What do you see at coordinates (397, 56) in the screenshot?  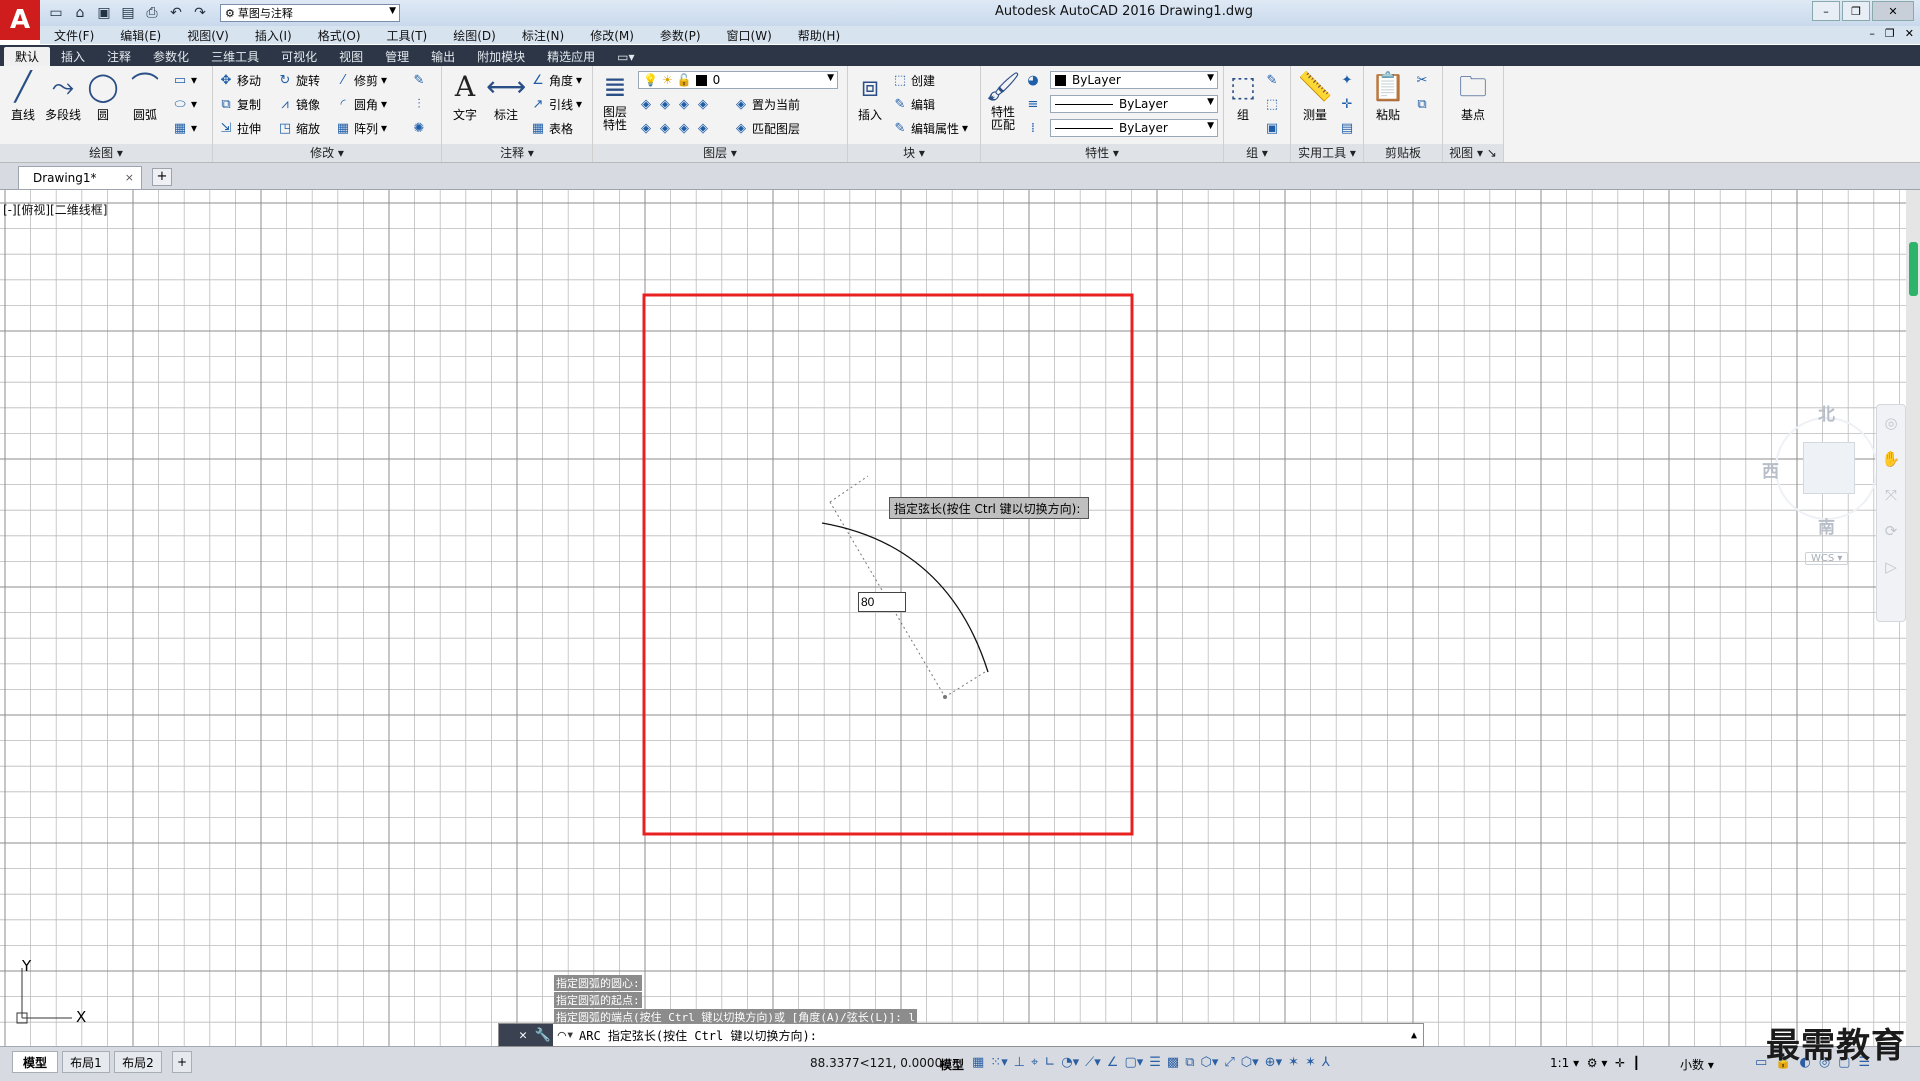 I see `tab-manage: 管理` at bounding box center [397, 56].